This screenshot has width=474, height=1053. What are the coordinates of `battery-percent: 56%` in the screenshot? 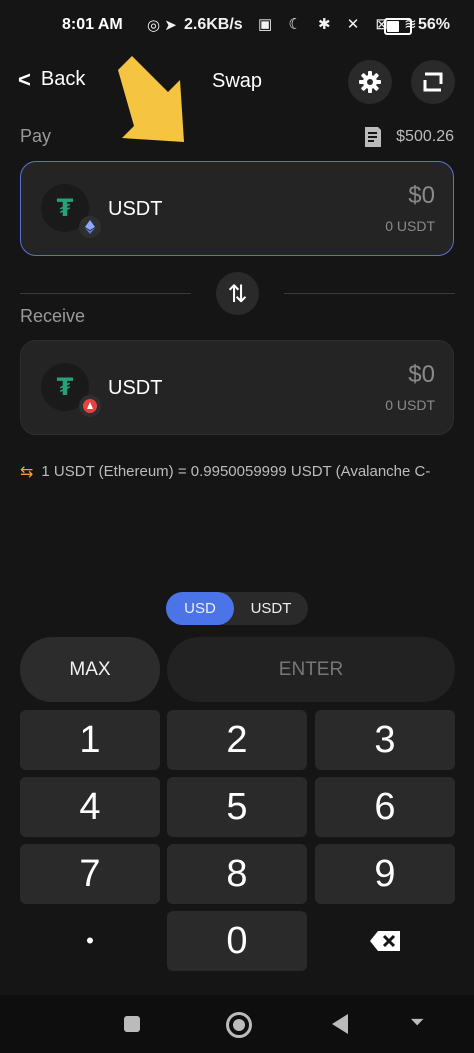 It's located at (434, 24).